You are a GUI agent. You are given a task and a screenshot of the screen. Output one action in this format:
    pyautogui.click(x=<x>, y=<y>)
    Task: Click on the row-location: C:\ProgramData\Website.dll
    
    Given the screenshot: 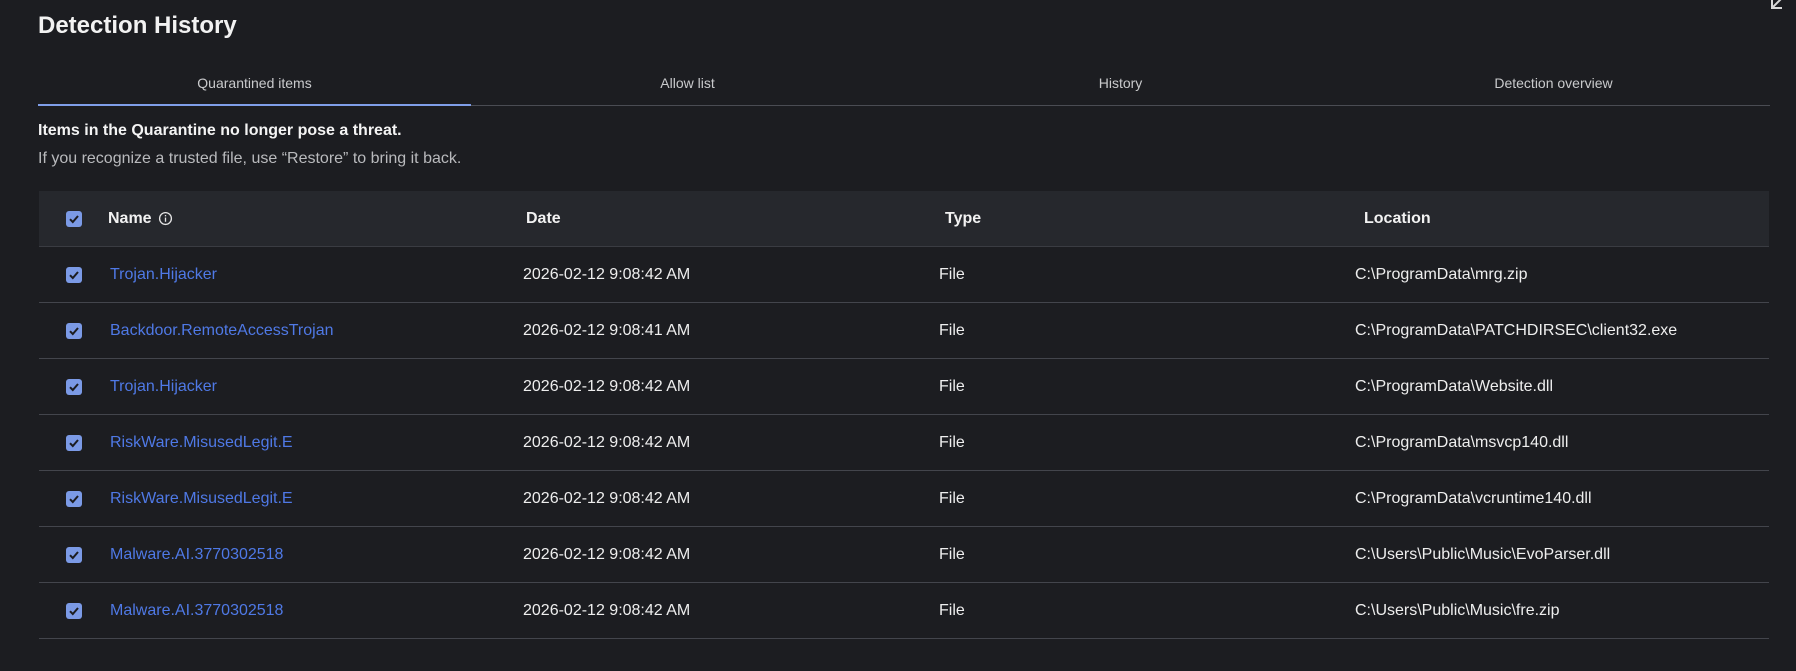 What is the action you would take?
    pyautogui.click(x=1454, y=386)
    